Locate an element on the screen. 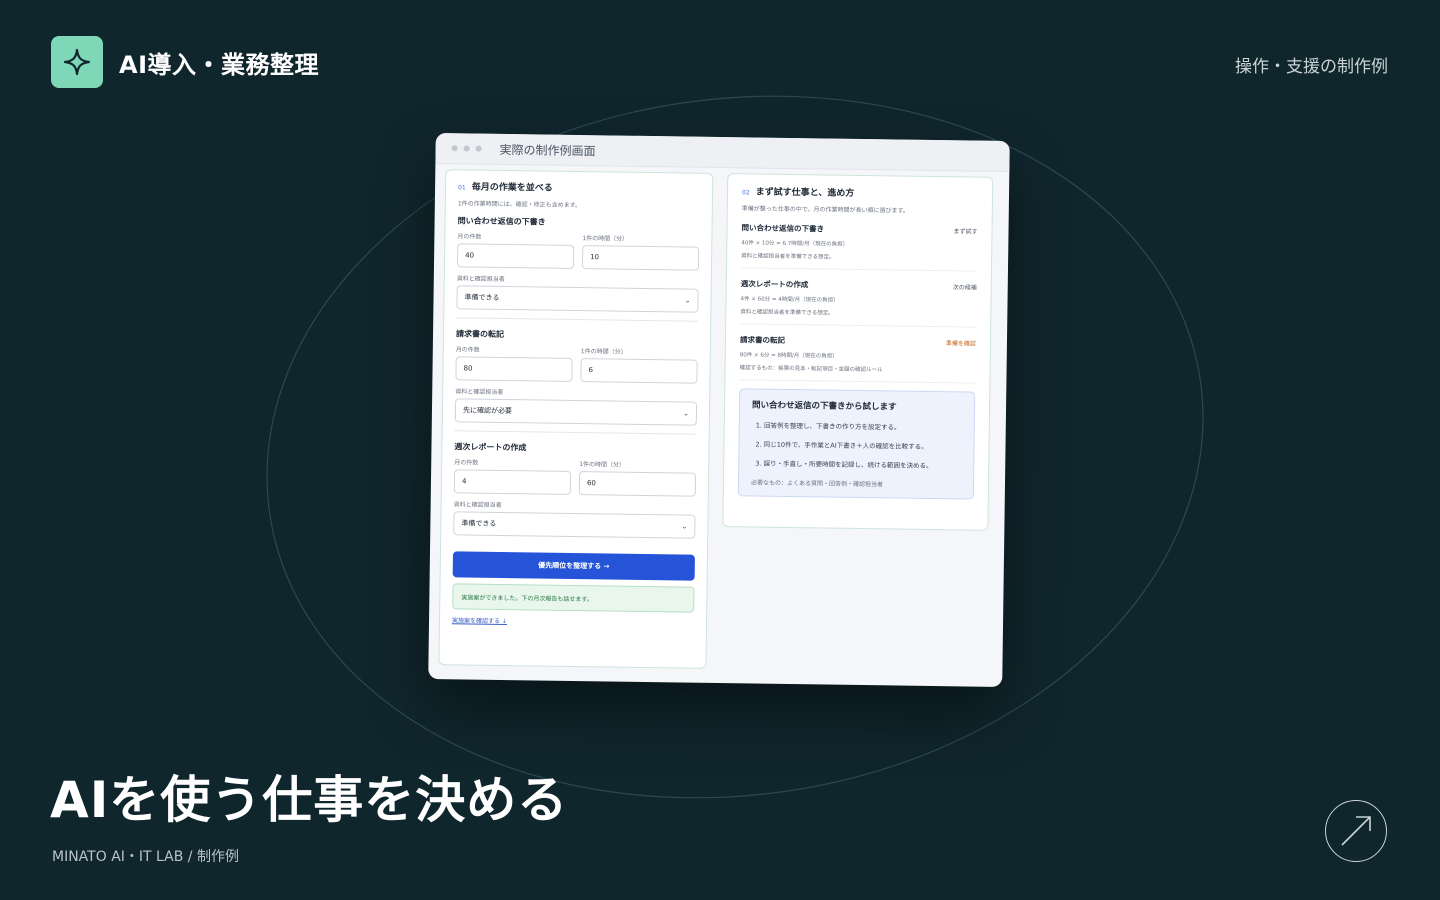 Image resolution: width=1440 pixels, height=900 pixels. credit-line: MINATO AI・IT LAB / 制作例 is located at coordinates (145, 857).